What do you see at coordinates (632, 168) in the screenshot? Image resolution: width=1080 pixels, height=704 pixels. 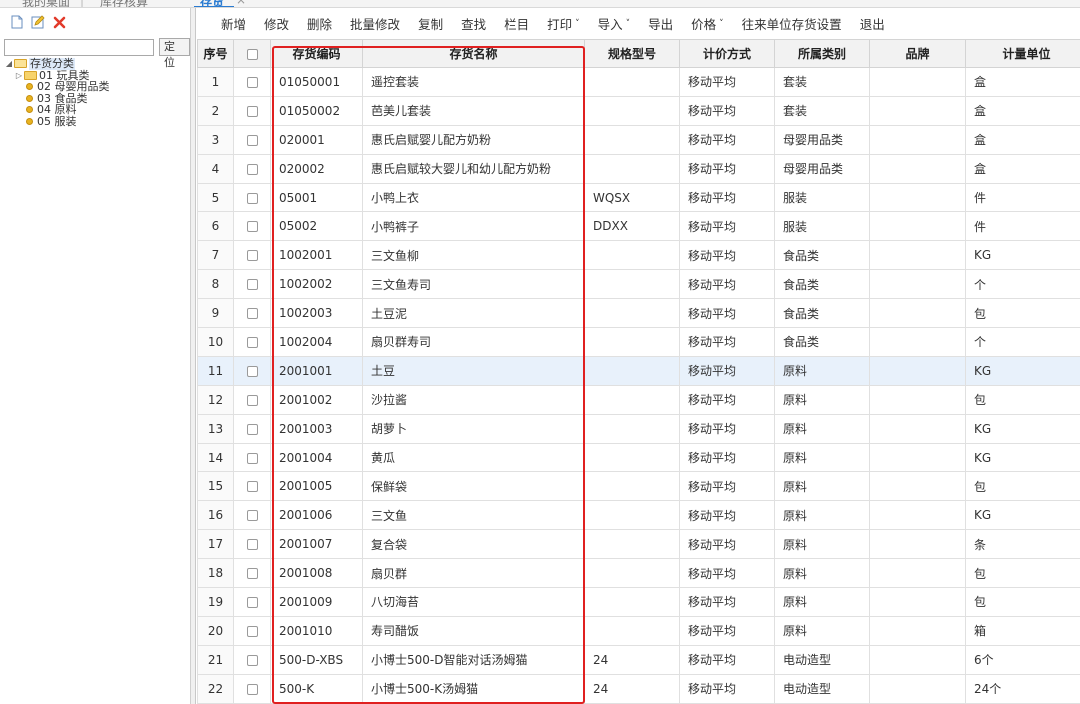 I see `cell-spec` at bounding box center [632, 168].